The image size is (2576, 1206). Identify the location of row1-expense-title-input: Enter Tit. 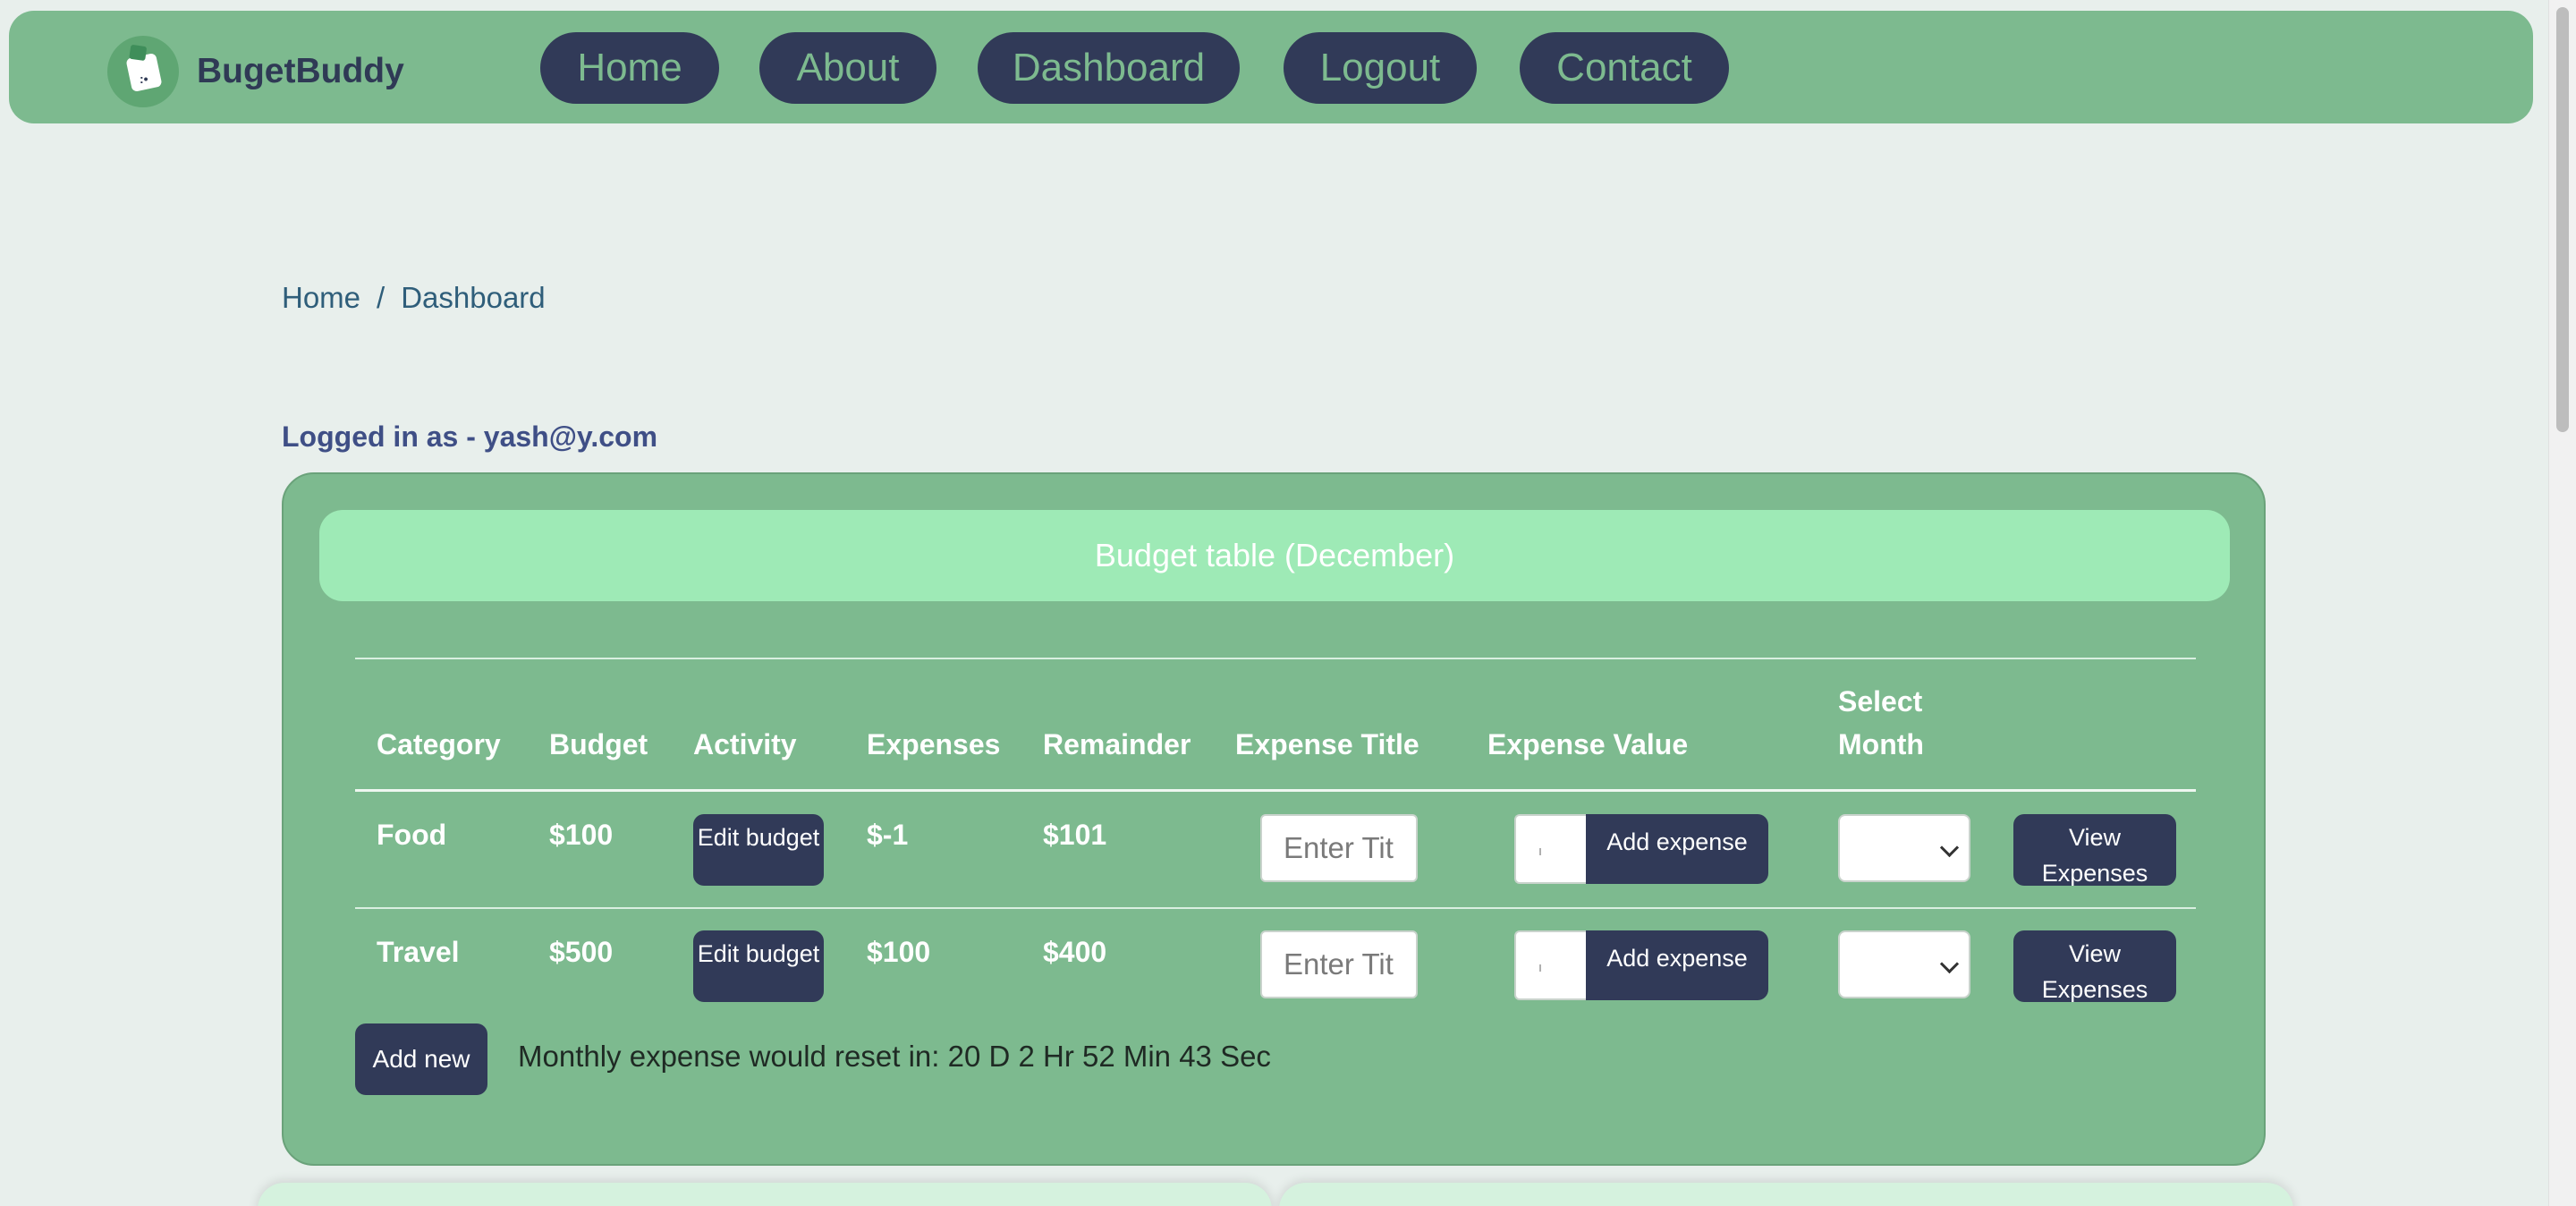
(1339, 848).